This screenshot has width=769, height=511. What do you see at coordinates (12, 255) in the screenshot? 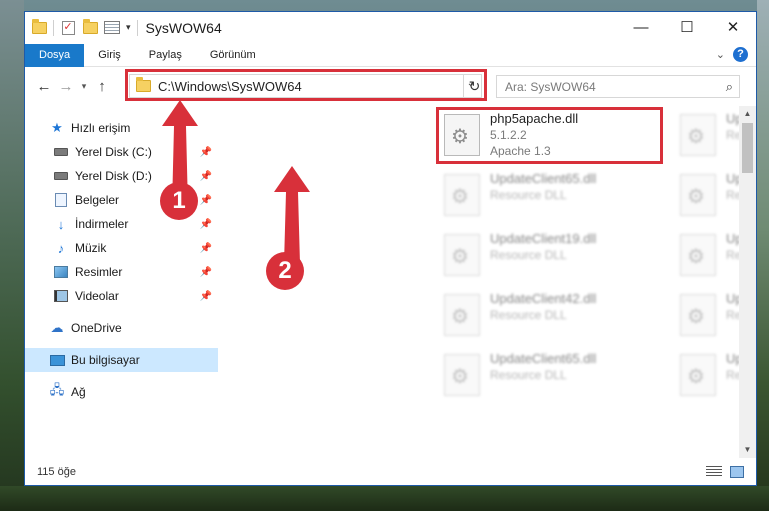
I see `desktop-background-left` at bounding box center [12, 255].